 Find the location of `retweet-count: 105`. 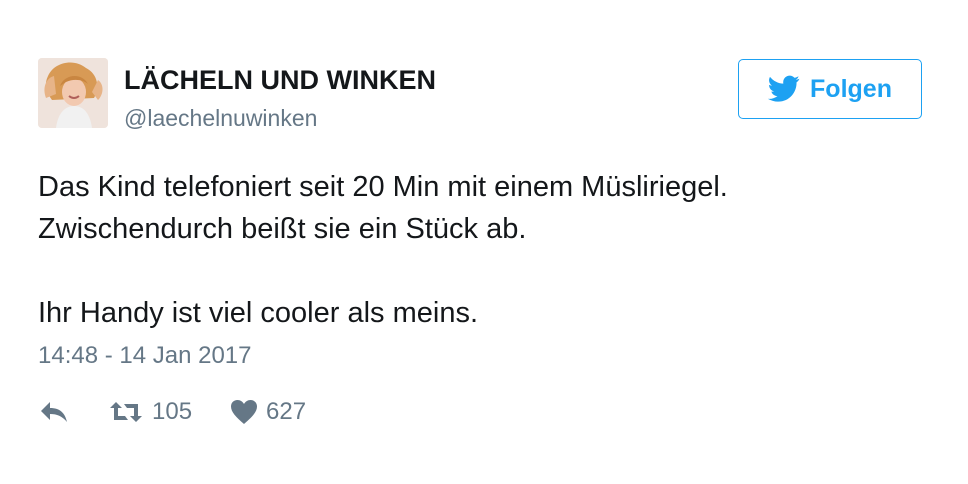

retweet-count: 105 is located at coordinates (172, 411).